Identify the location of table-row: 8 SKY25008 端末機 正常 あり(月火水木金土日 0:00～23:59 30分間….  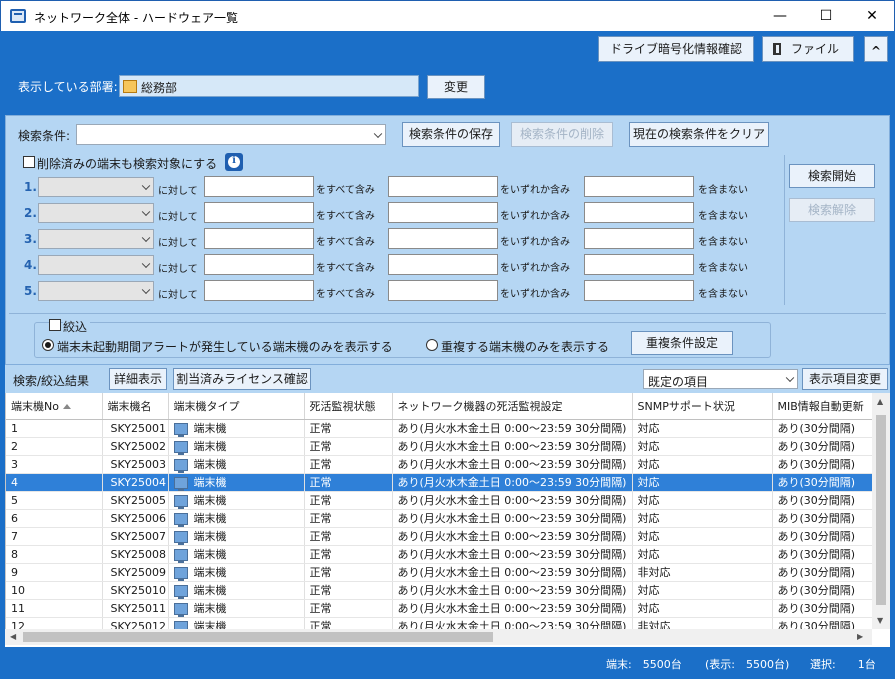
(439, 554).